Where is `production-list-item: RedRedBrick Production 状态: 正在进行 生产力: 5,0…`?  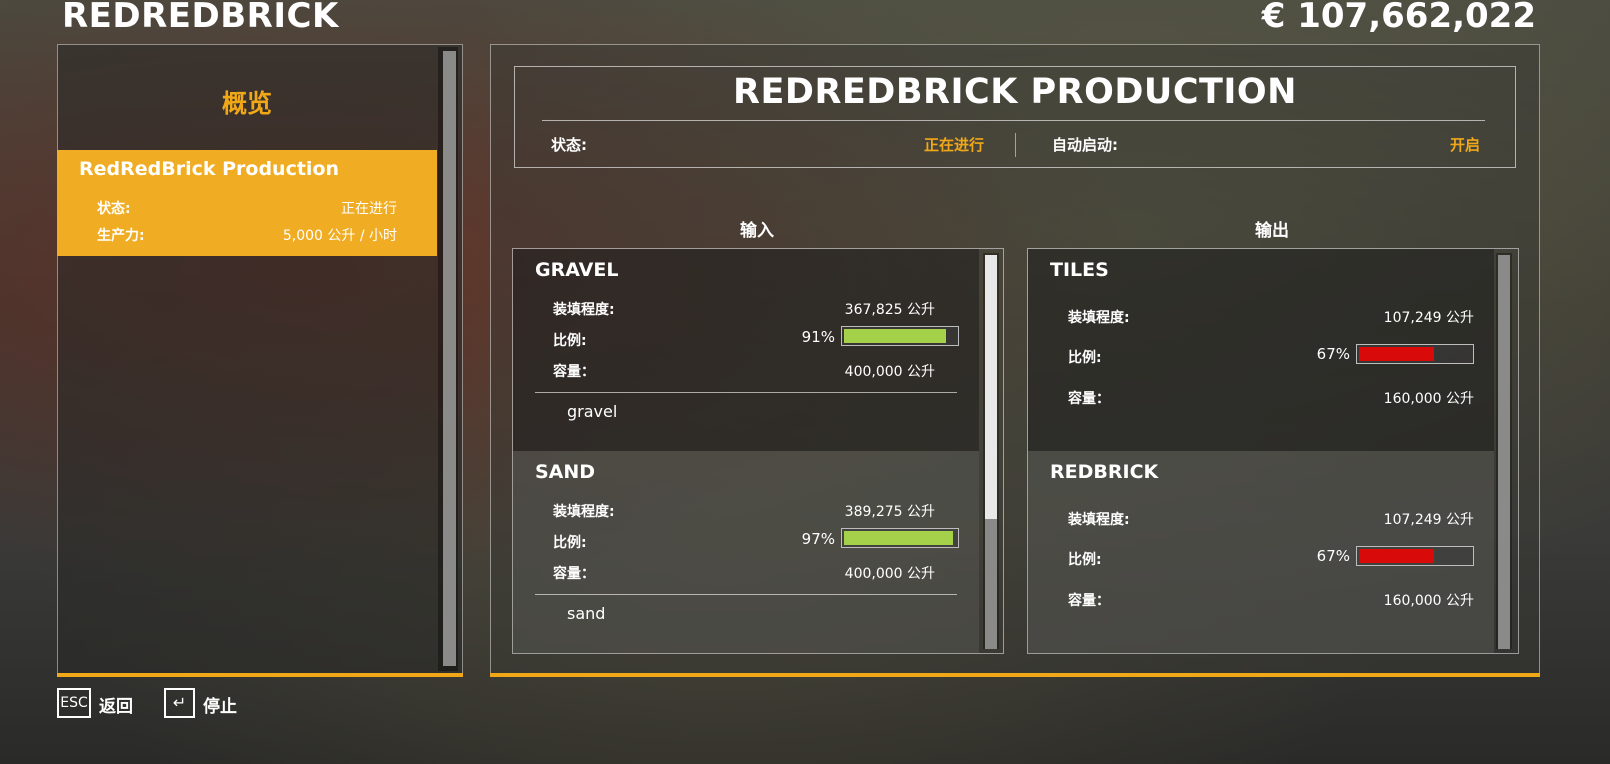
production-list-item: RedRedBrick Production 状态: 正在进行 生产力: 5,0… is located at coordinates (247, 203).